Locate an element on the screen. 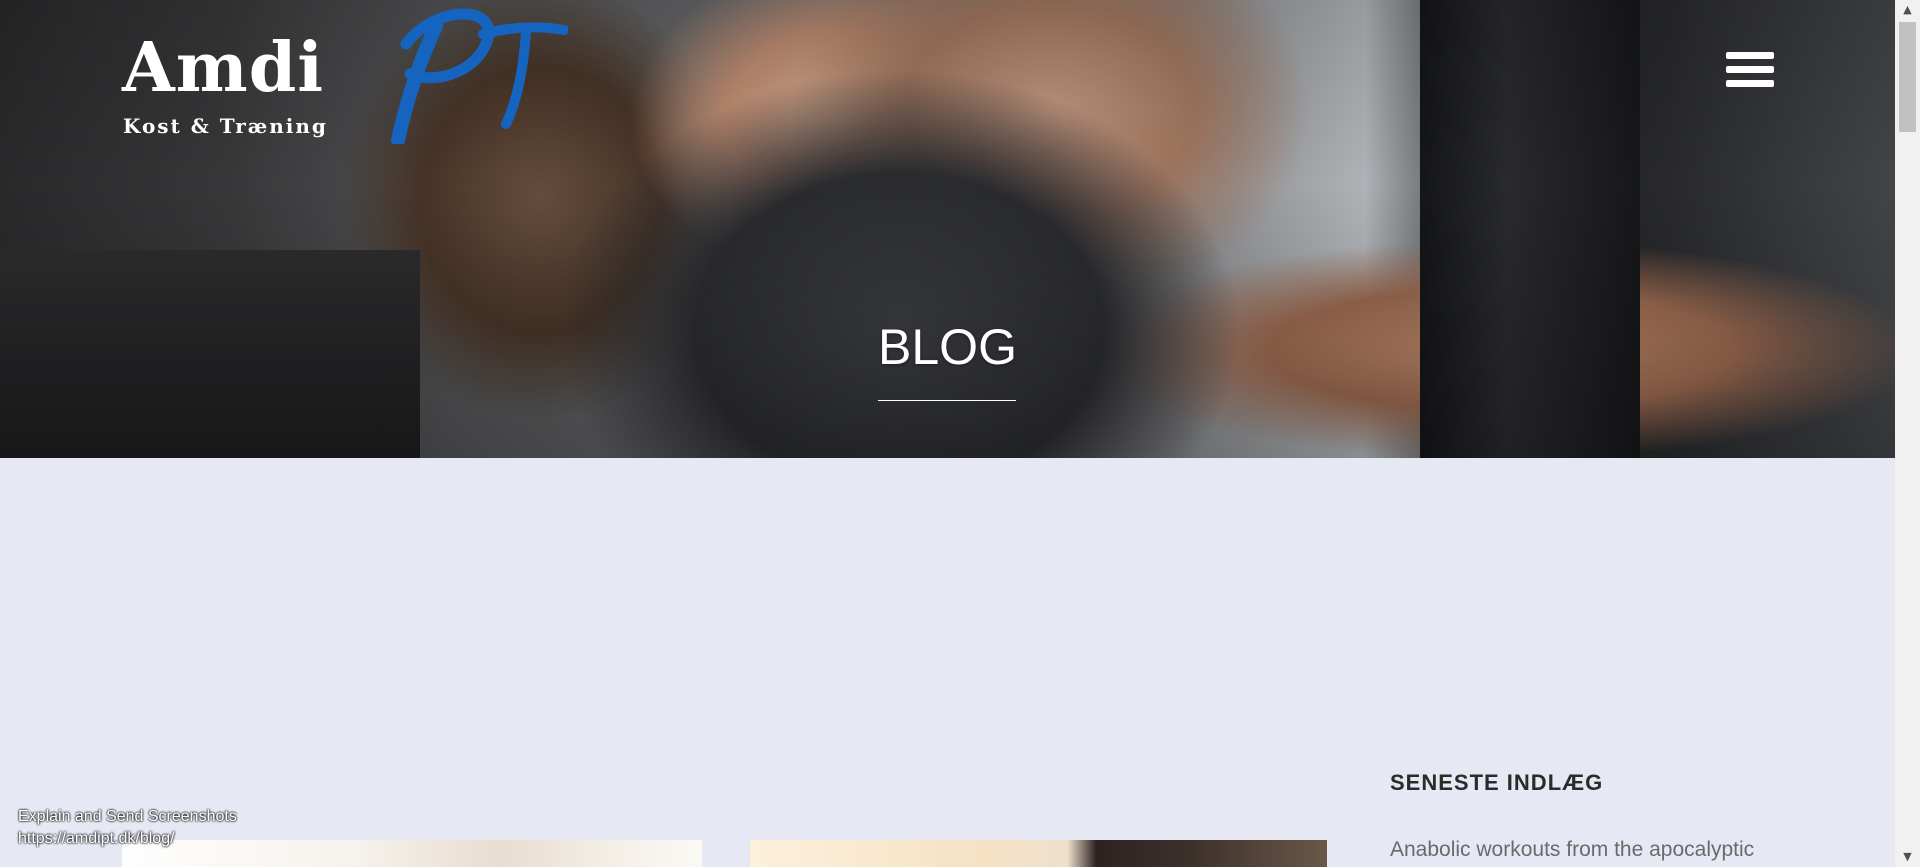 The height and width of the screenshot is (867, 1920). logo-pt-mark is located at coordinates (479, 76).